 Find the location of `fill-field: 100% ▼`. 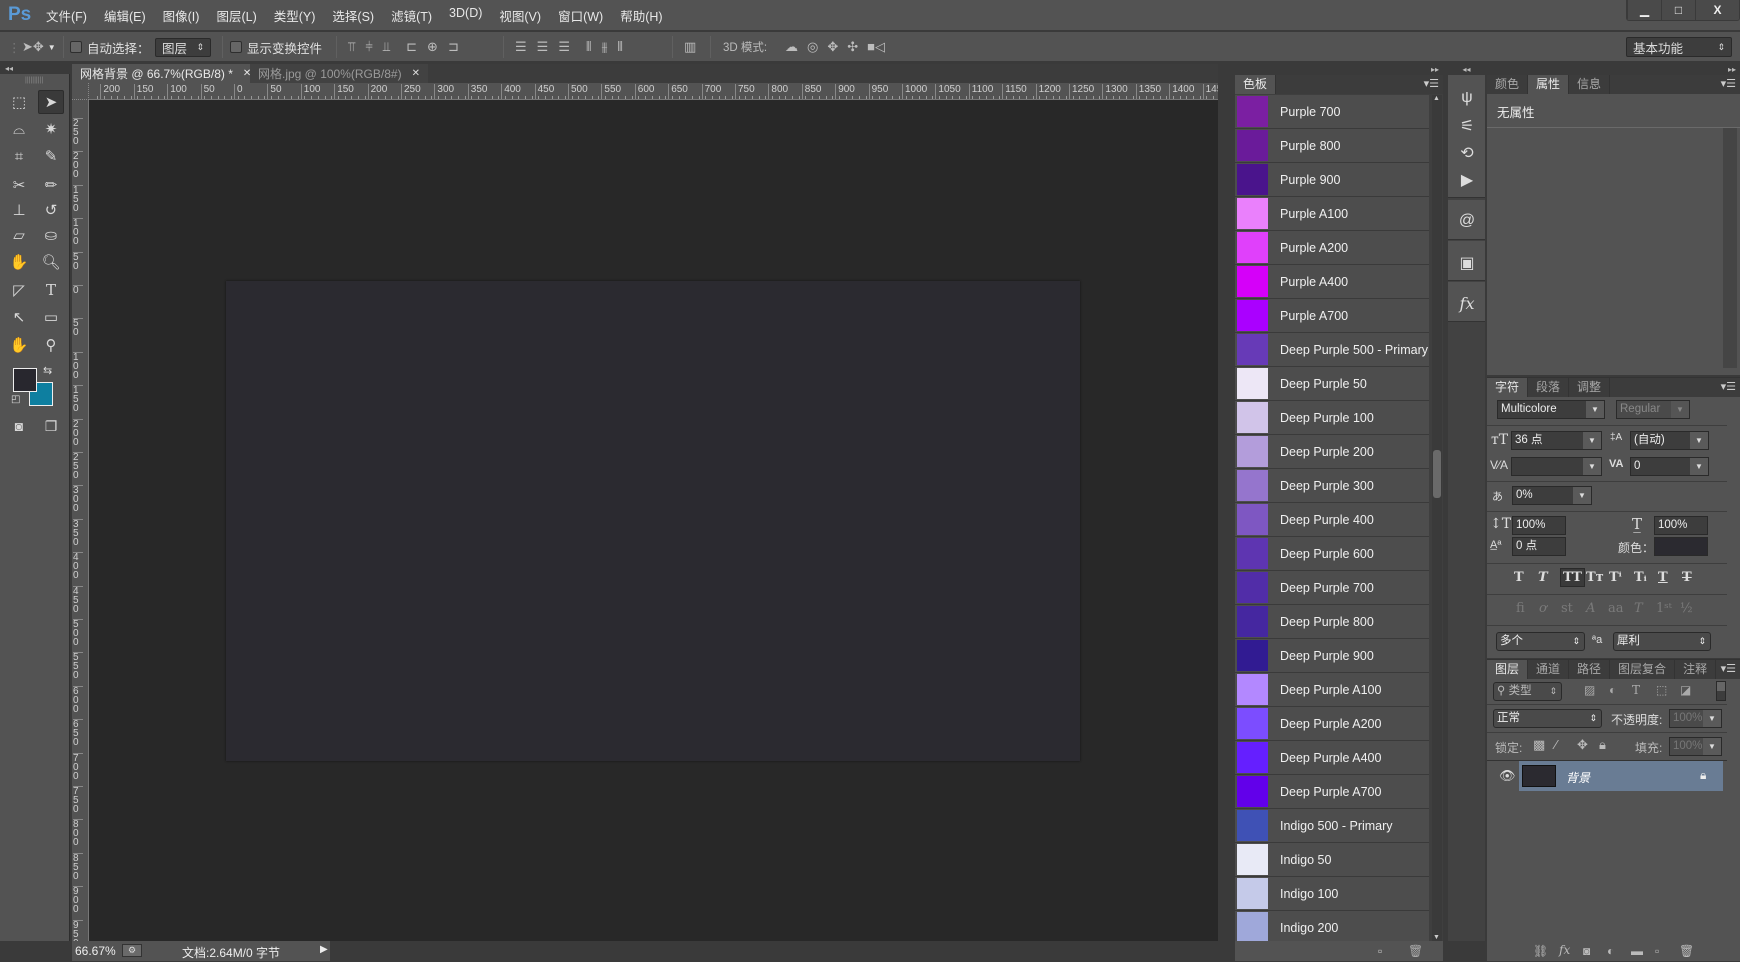

fill-field: 100% ▼ is located at coordinates (1695, 746).